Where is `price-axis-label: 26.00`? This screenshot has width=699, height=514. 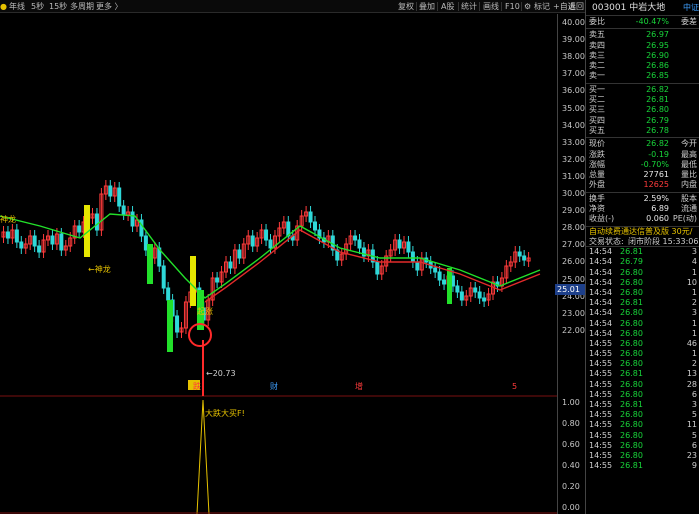
price-axis-label: 26.00 is located at coordinates (573, 262).